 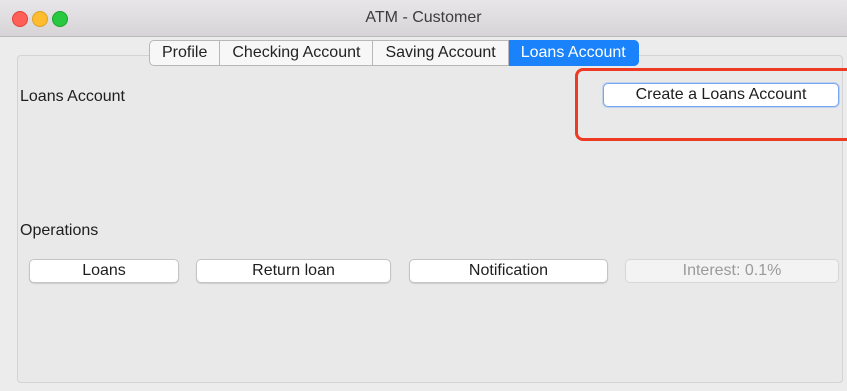 I want to click on interest-field: Interest: 0.1%, so click(x=732, y=271).